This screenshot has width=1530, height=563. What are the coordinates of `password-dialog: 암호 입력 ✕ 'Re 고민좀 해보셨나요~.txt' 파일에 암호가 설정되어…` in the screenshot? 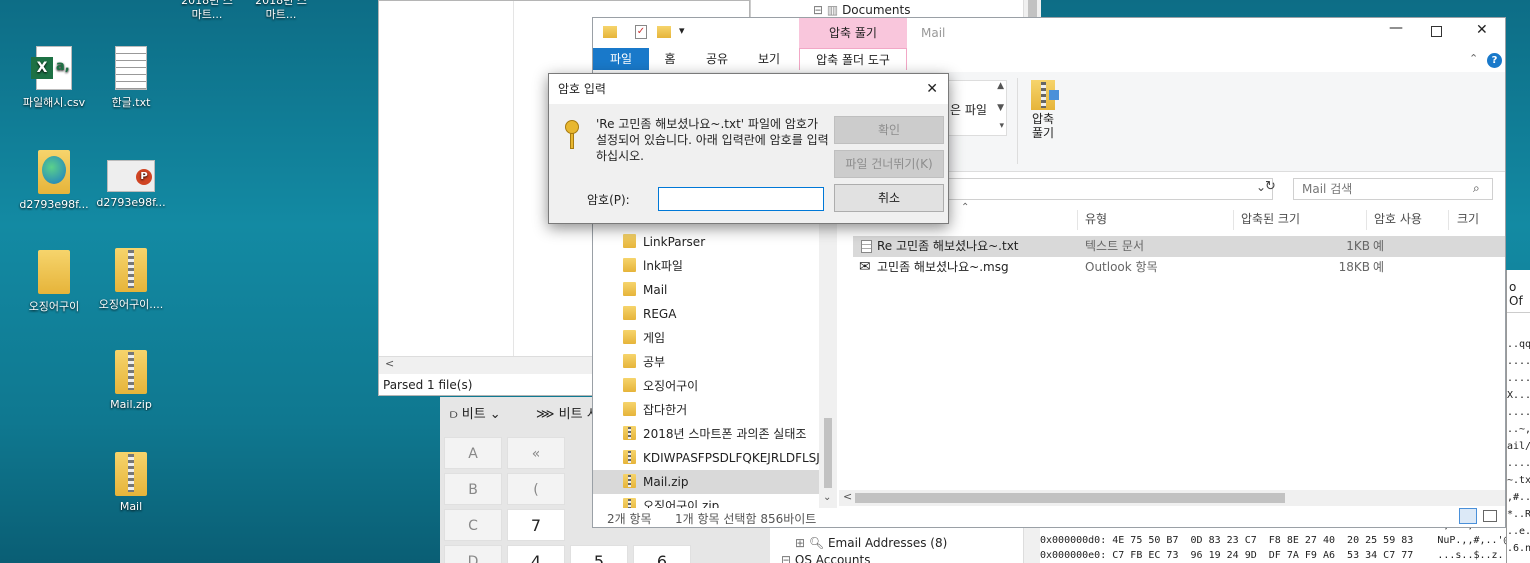 It's located at (748, 148).